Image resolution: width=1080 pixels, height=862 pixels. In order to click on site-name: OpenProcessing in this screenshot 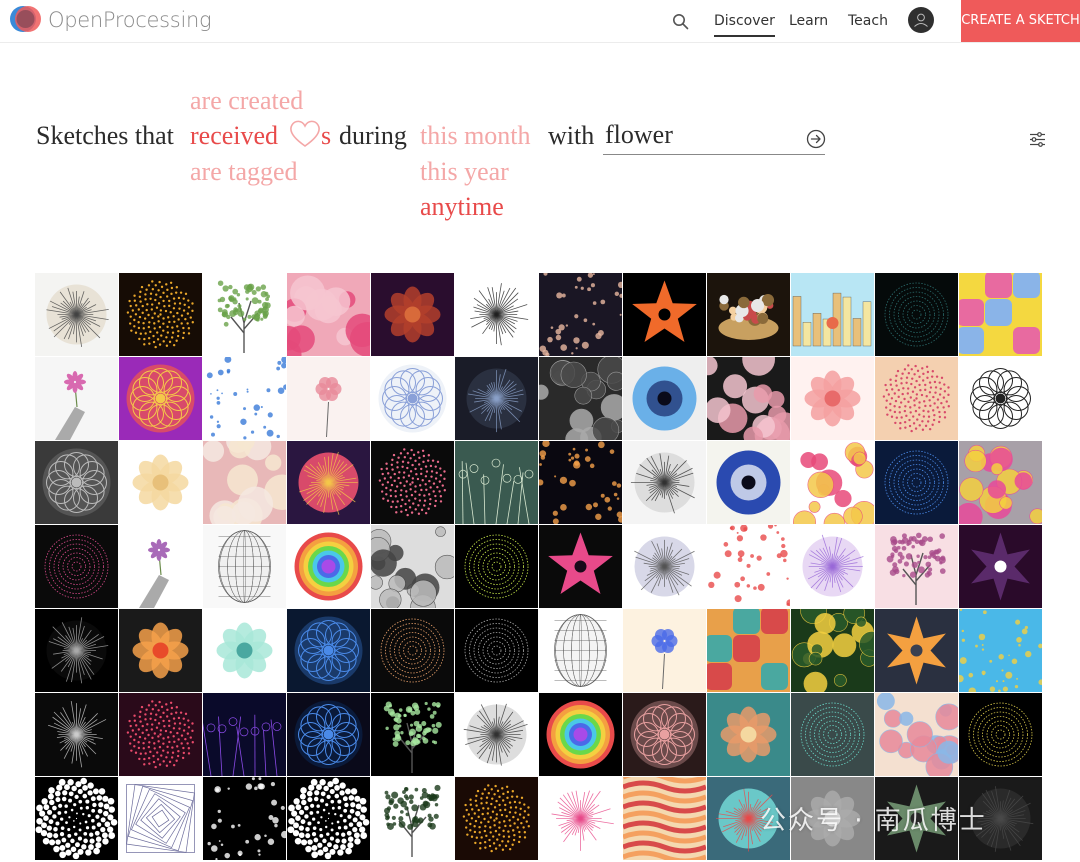, I will do `click(130, 20)`.